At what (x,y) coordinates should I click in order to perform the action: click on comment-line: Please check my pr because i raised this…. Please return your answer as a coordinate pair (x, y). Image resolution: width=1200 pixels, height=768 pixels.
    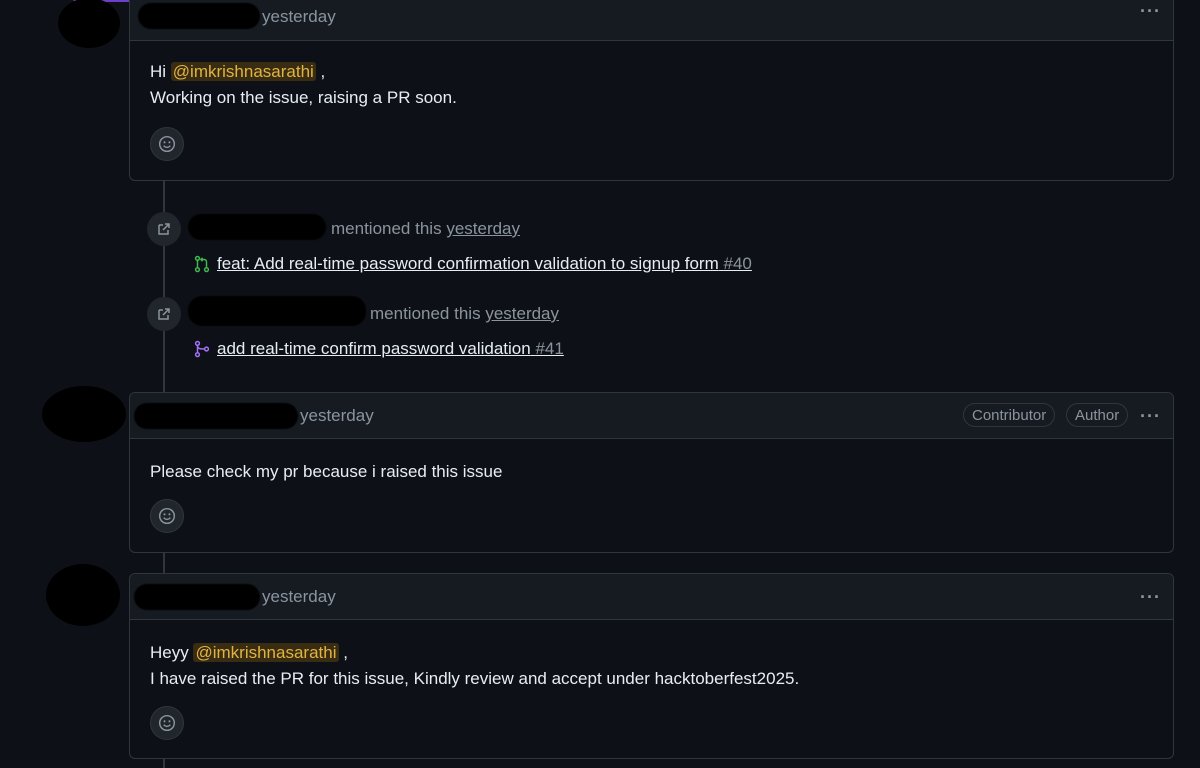
    Looking at the image, I should click on (326, 471).